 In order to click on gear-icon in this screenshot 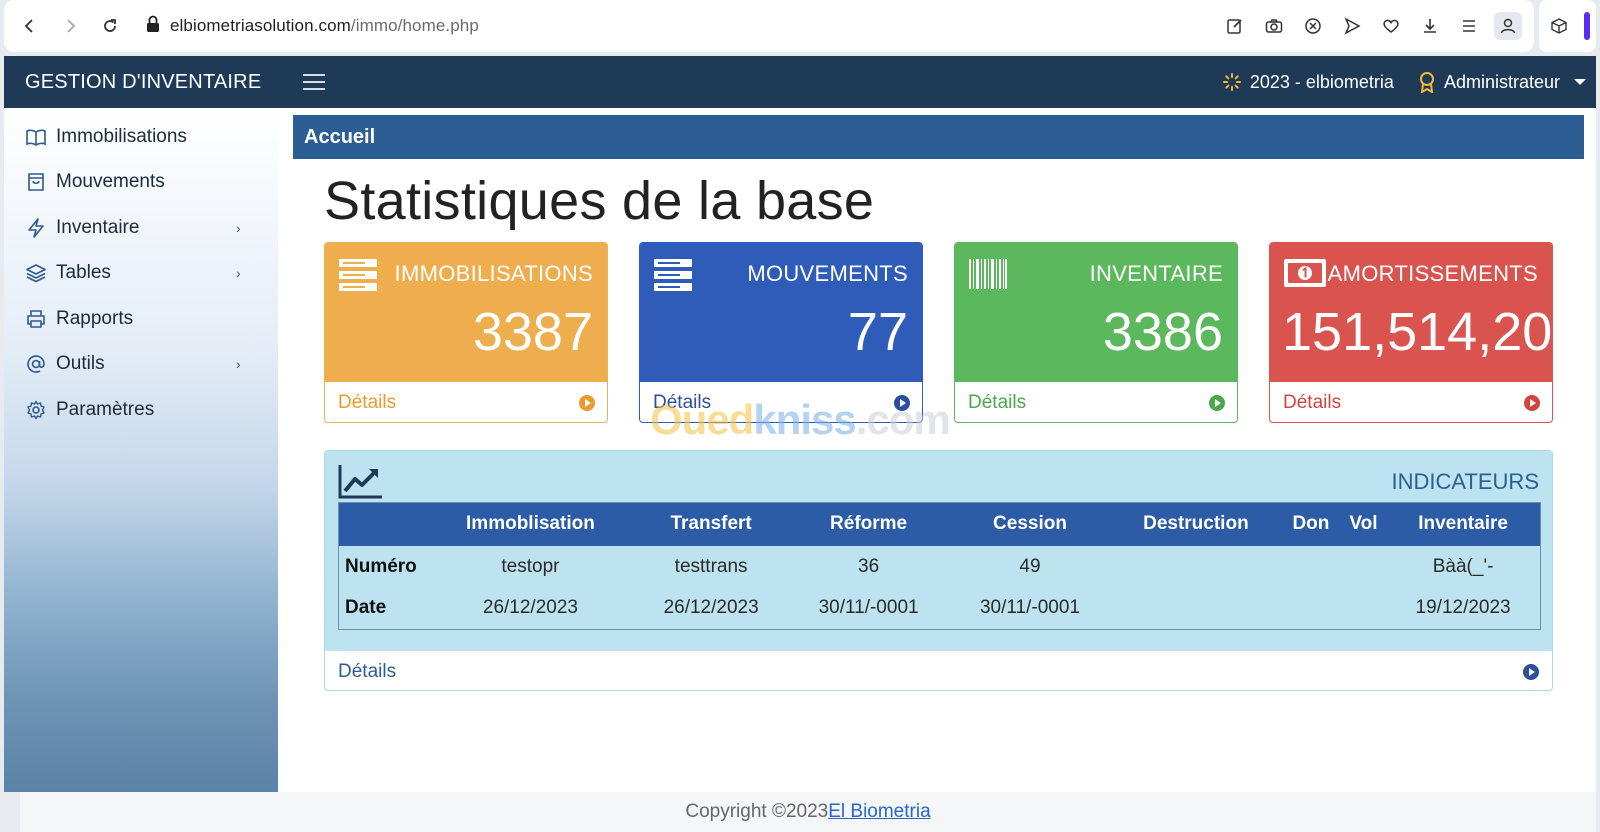, I will do `click(36, 410)`.